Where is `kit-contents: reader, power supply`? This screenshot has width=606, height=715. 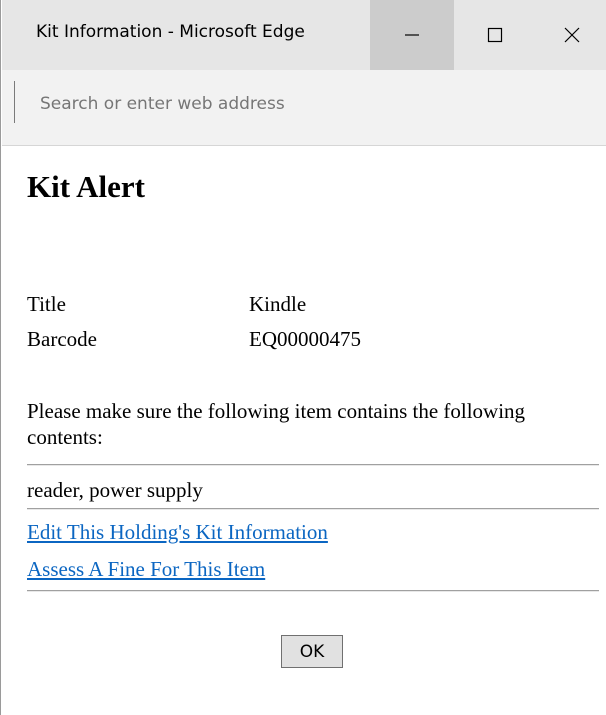 kit-contents: reader, power supply is located at coordinates (115, 490).